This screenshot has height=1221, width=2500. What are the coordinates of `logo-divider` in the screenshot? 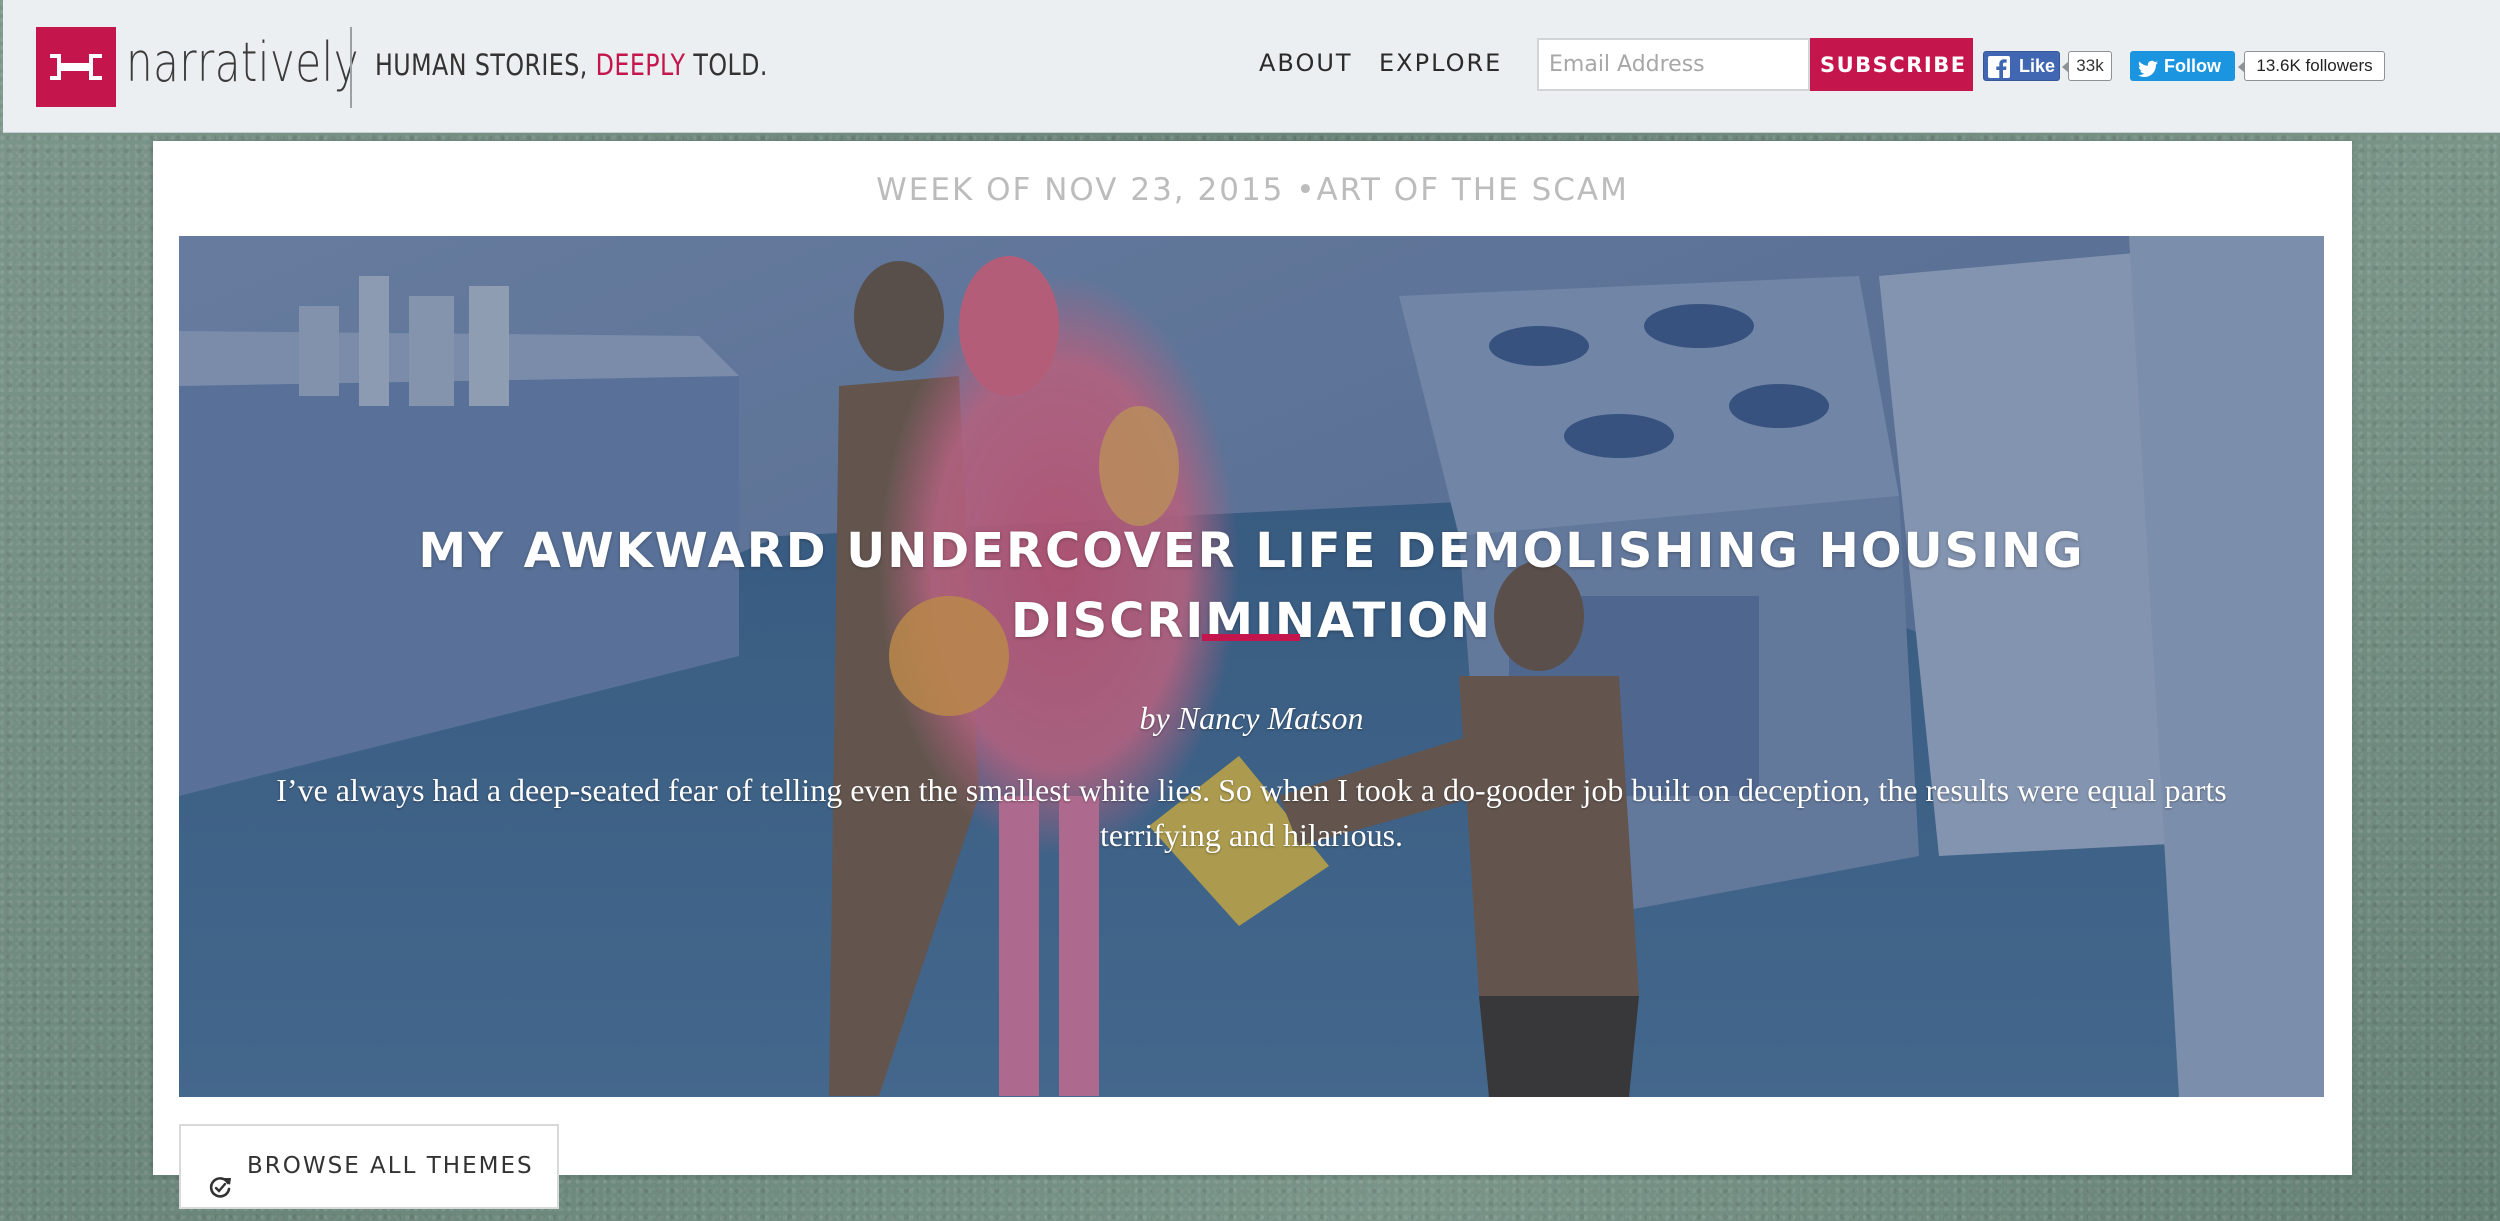 It's located at (351, 67).